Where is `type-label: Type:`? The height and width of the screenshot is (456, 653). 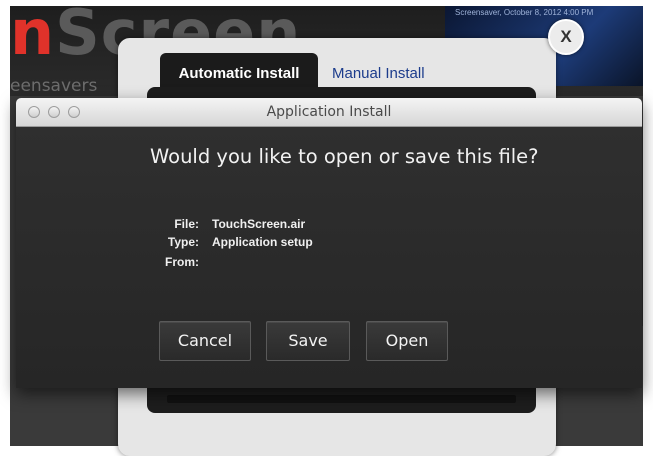 type-label: Type: is located at coordinates (183, 242).